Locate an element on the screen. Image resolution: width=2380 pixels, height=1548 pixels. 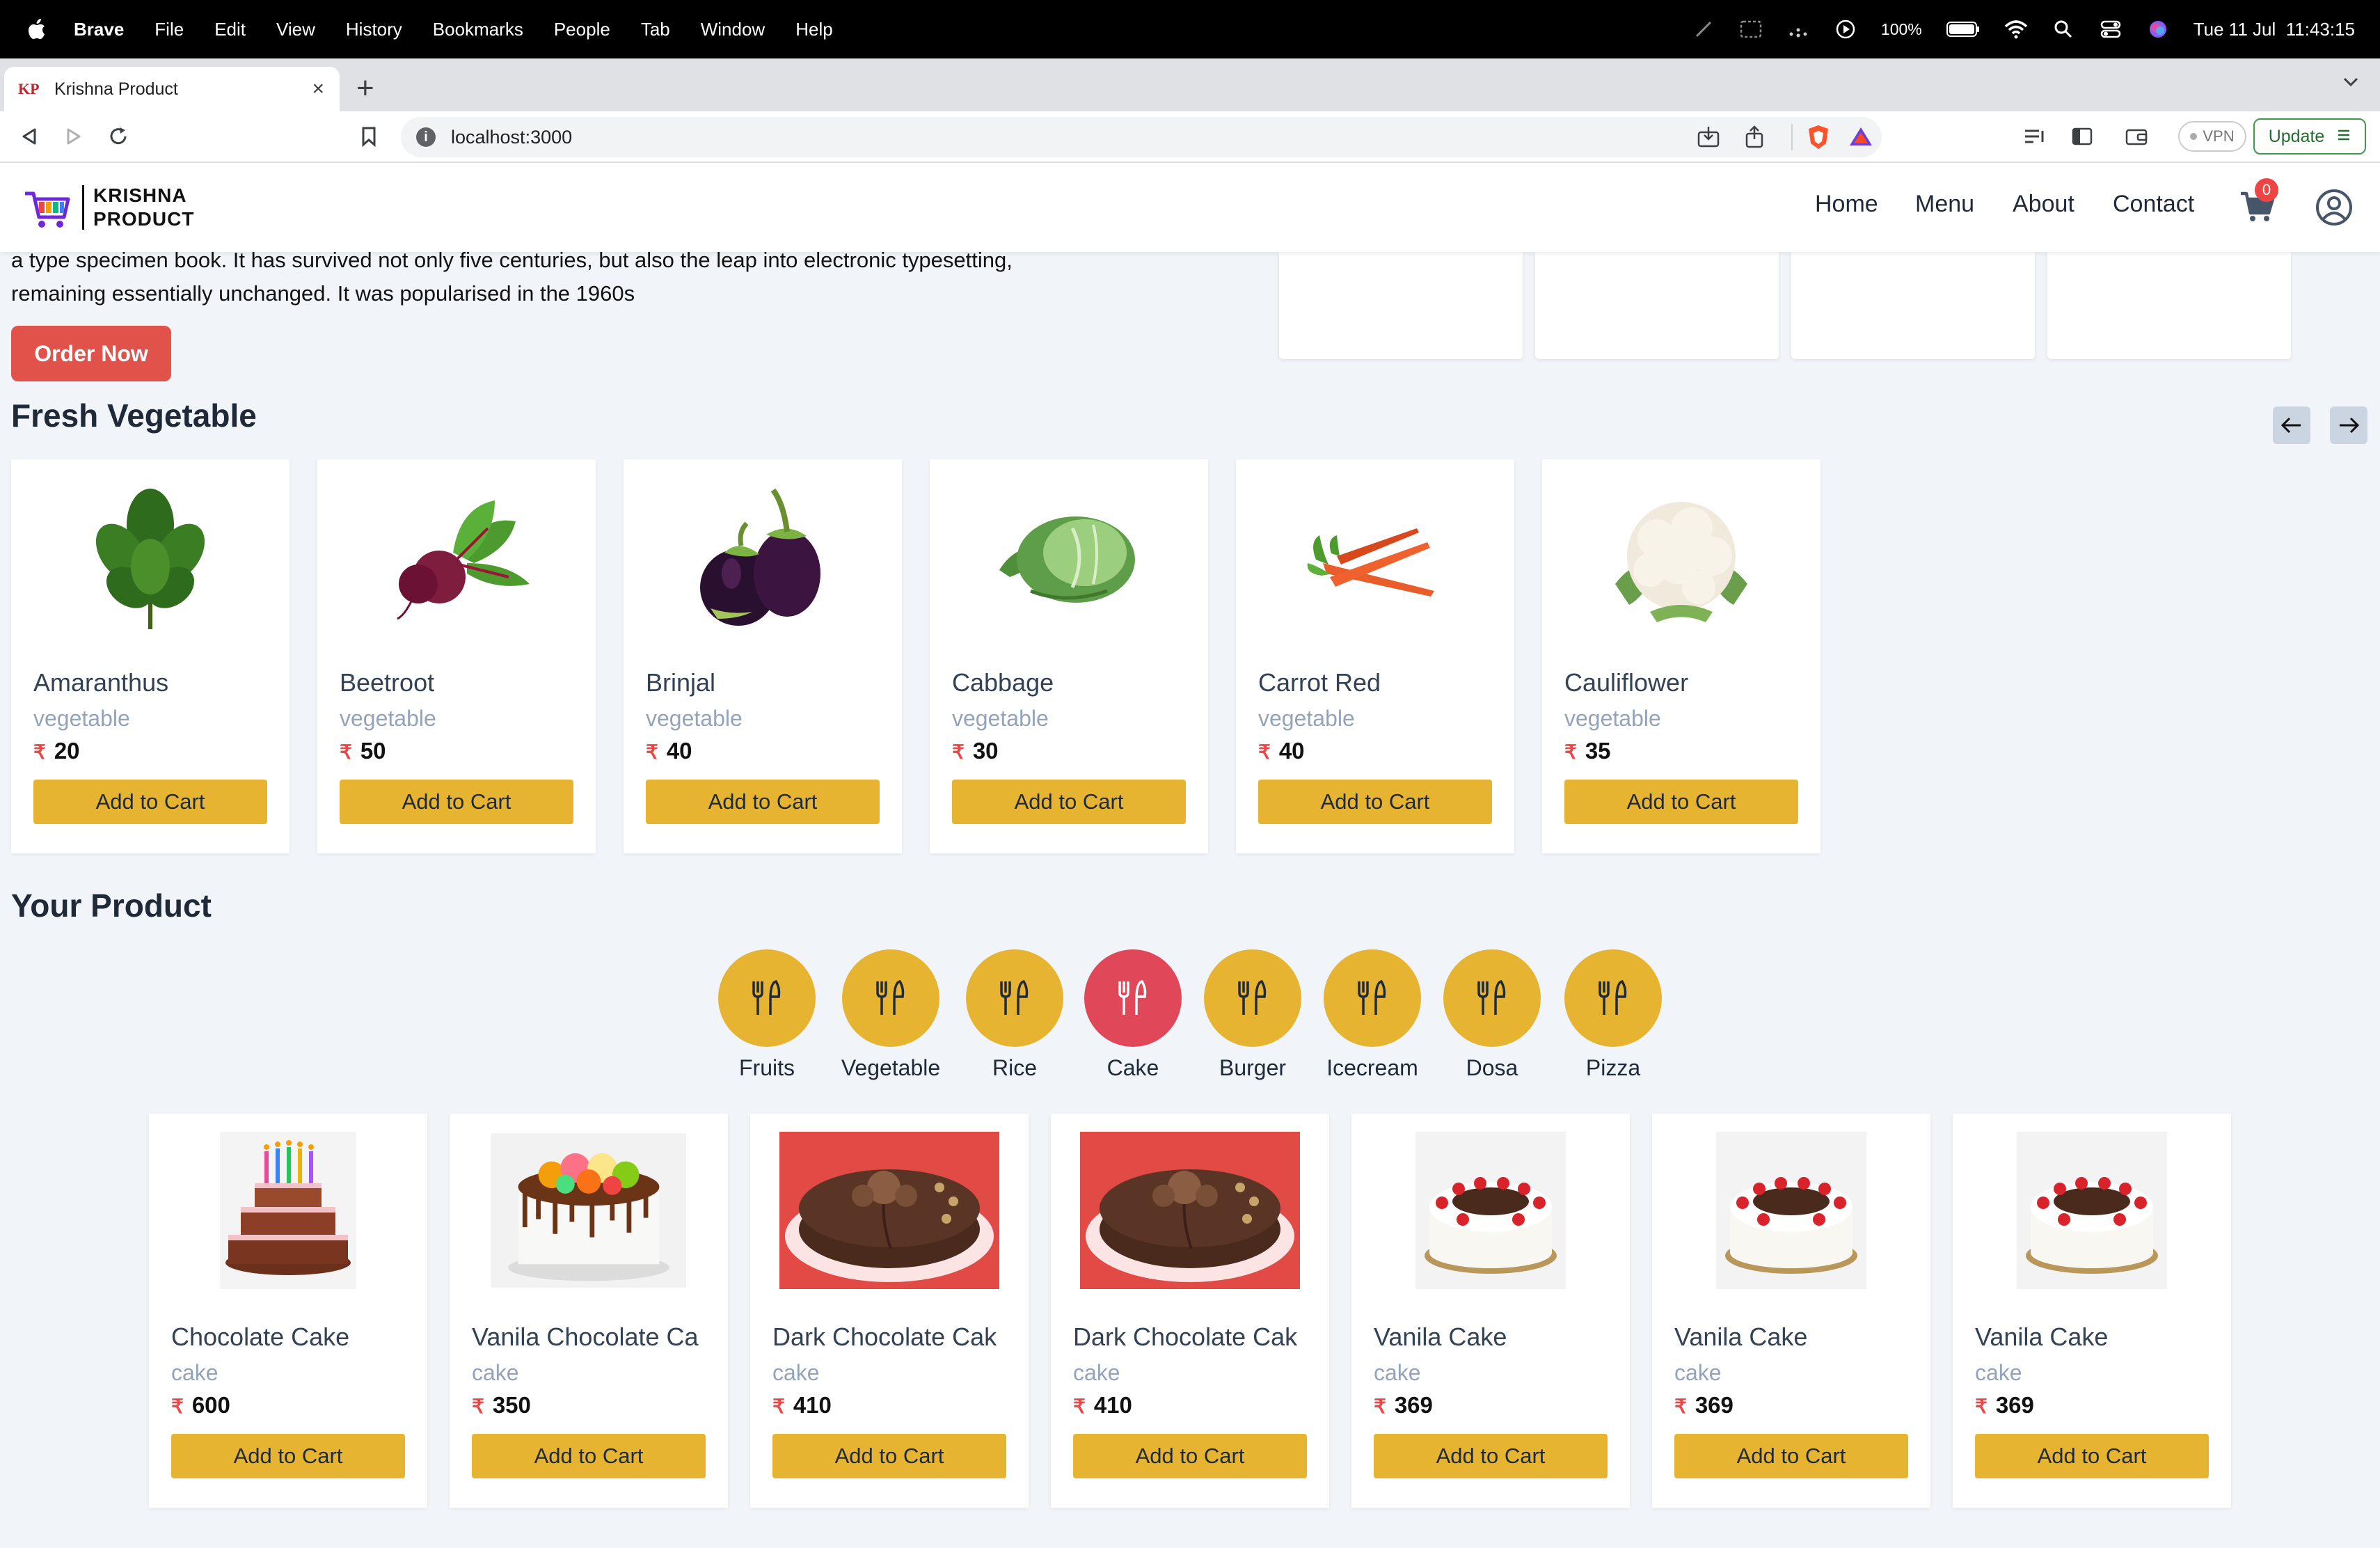
sidebar-toggle-icon is located at coordinates (2082, 136).